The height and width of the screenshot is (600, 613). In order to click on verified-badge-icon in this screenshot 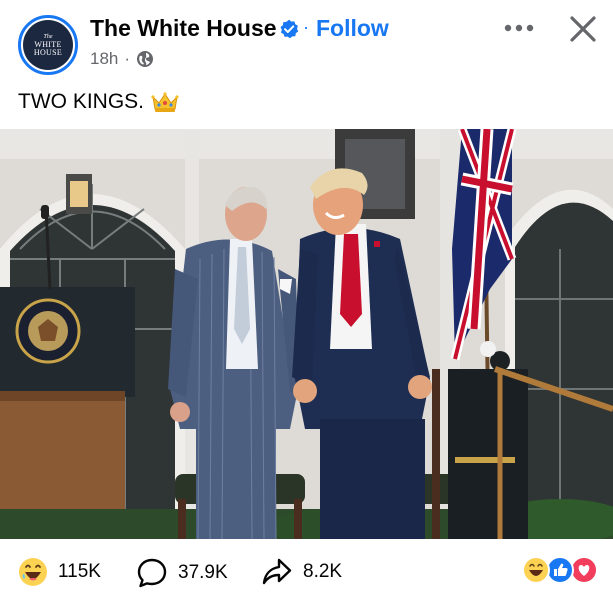, I will do `click(289, 29)`.